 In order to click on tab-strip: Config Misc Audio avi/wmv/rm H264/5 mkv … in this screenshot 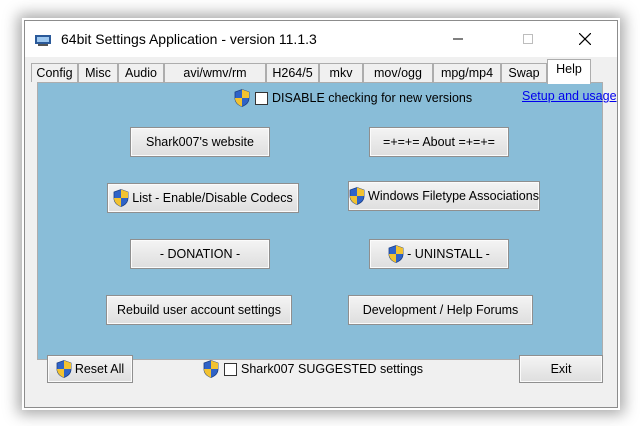, I will do `click(321, 71)`.